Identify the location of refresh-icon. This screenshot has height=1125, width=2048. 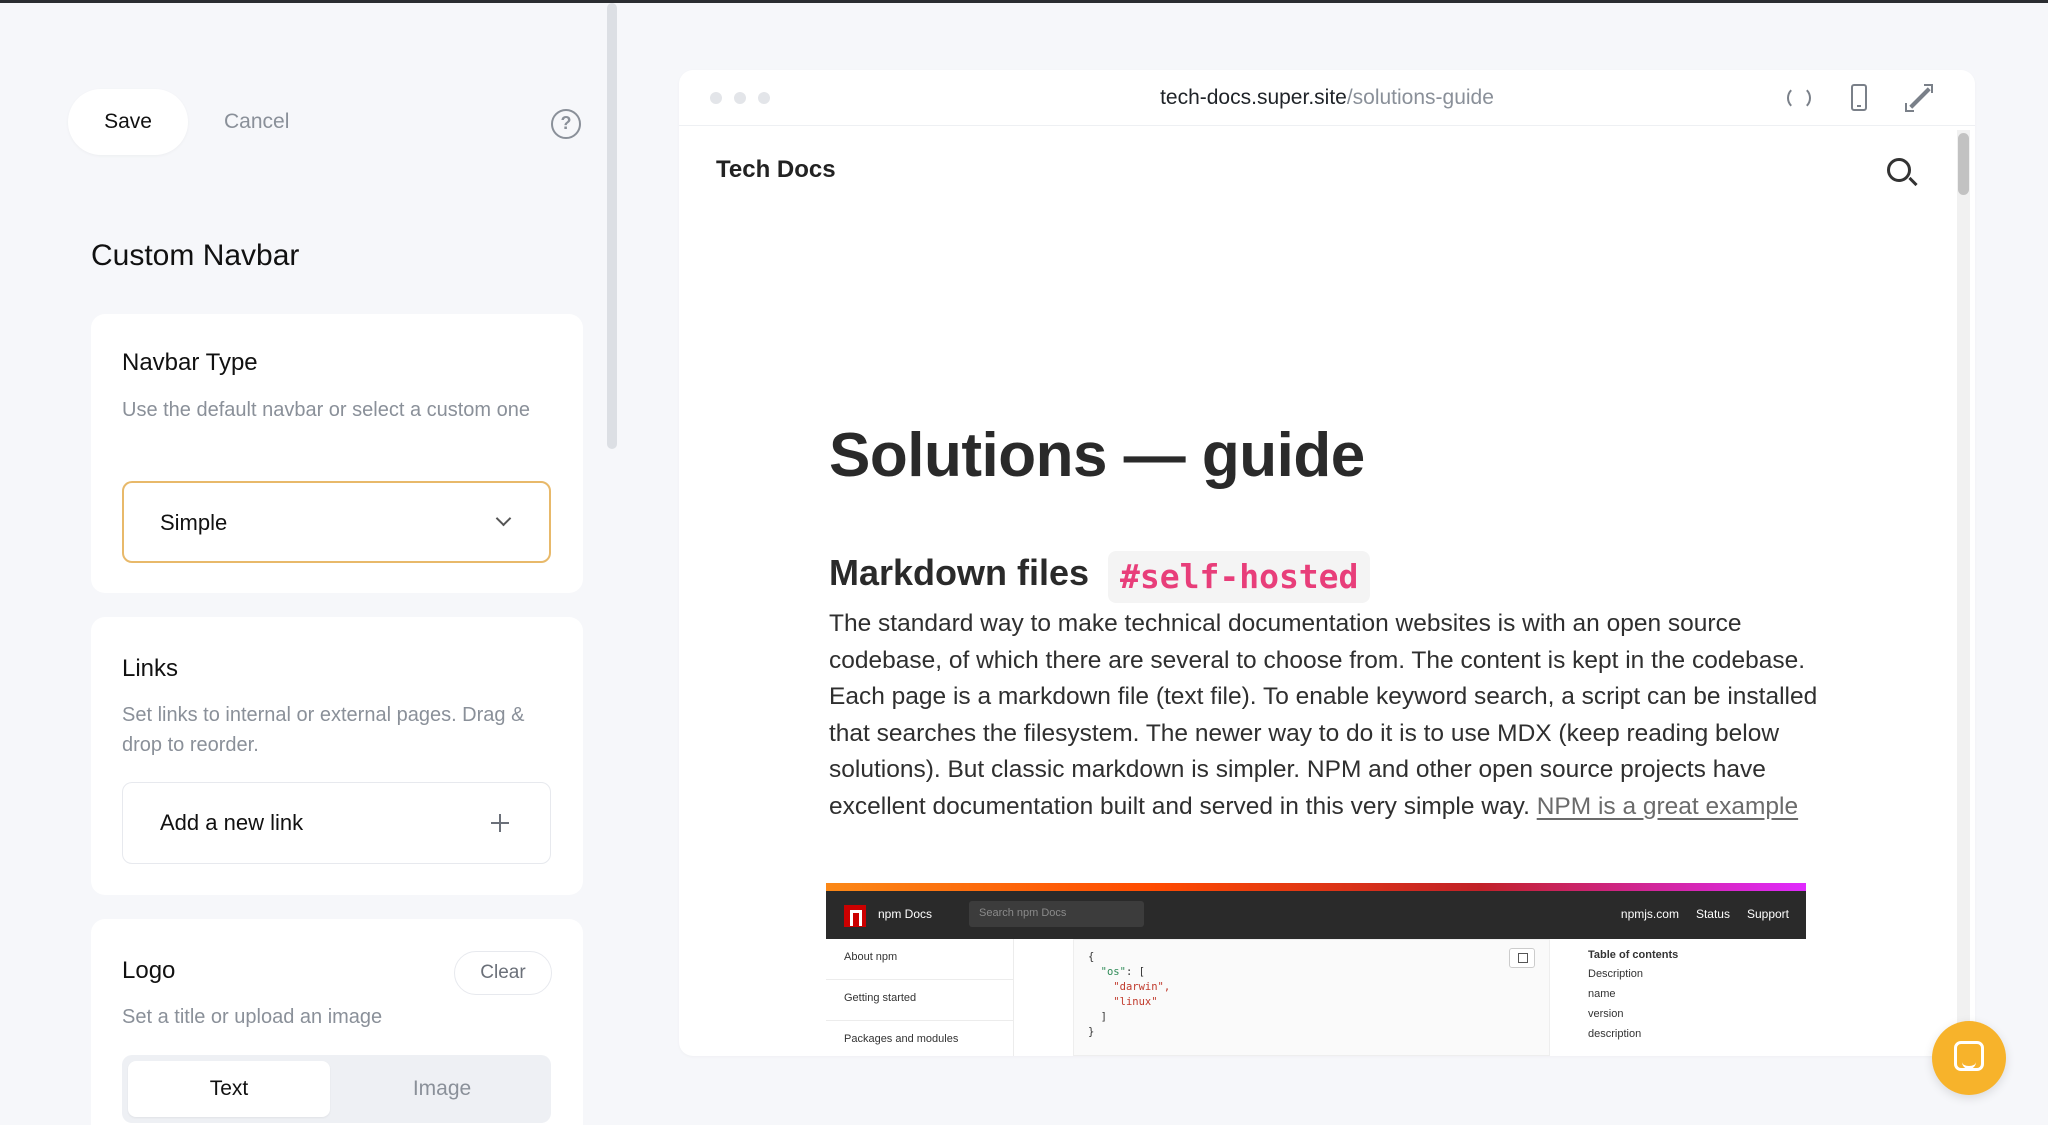
(1799, 98).